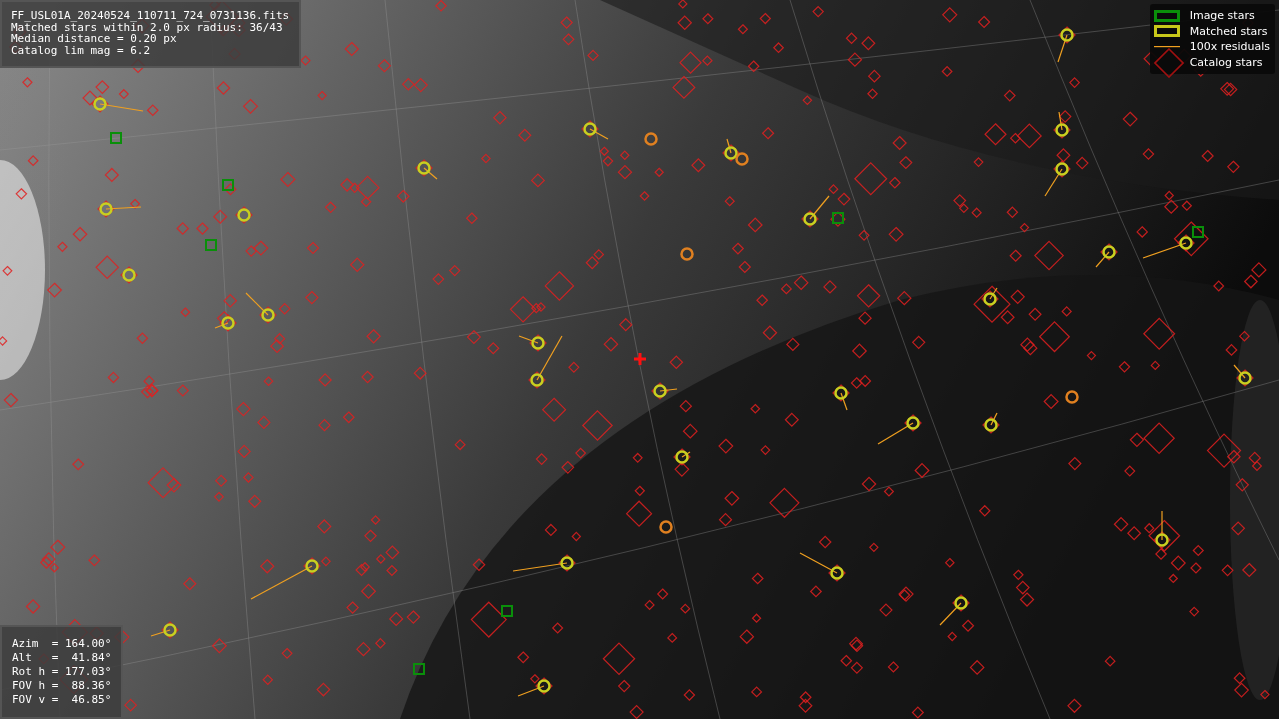  I want to click on diamond-icon, so click(1168, 62).